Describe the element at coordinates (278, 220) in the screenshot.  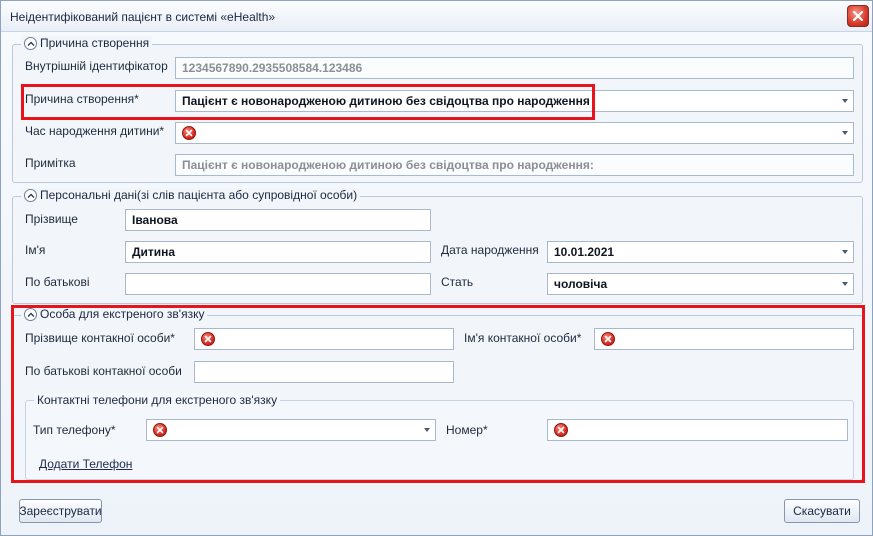
I see `surname-field: Іванова` at that location.